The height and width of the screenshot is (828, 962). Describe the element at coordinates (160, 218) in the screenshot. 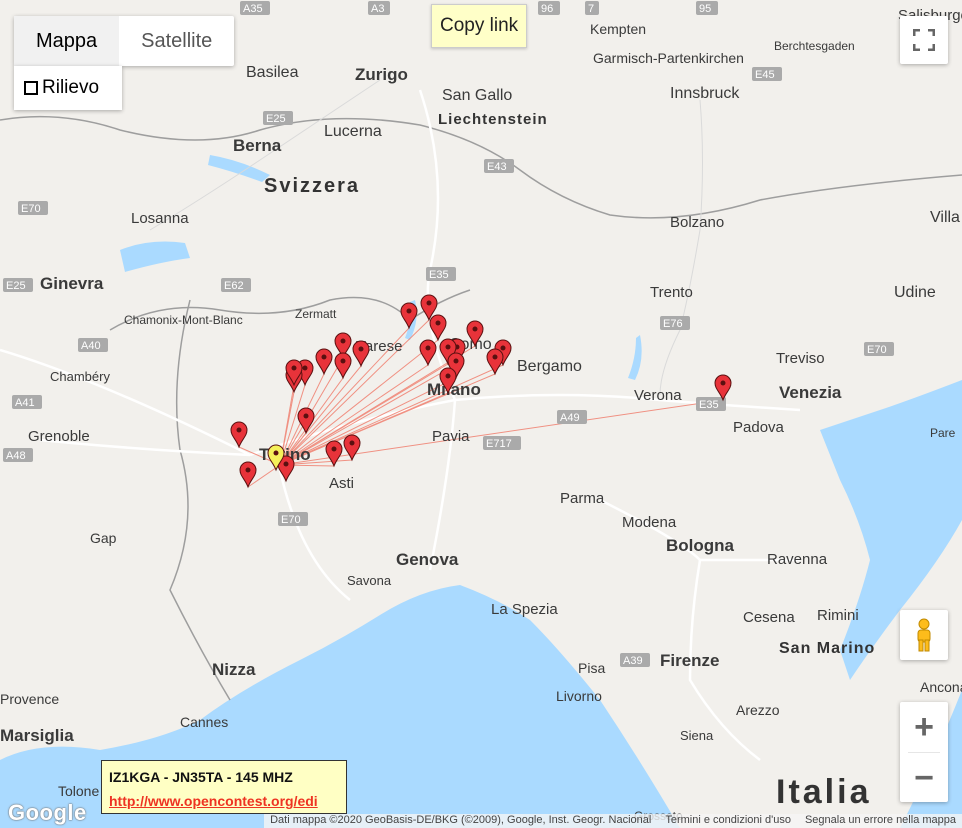

I see `city-label: Losanna` at that location.